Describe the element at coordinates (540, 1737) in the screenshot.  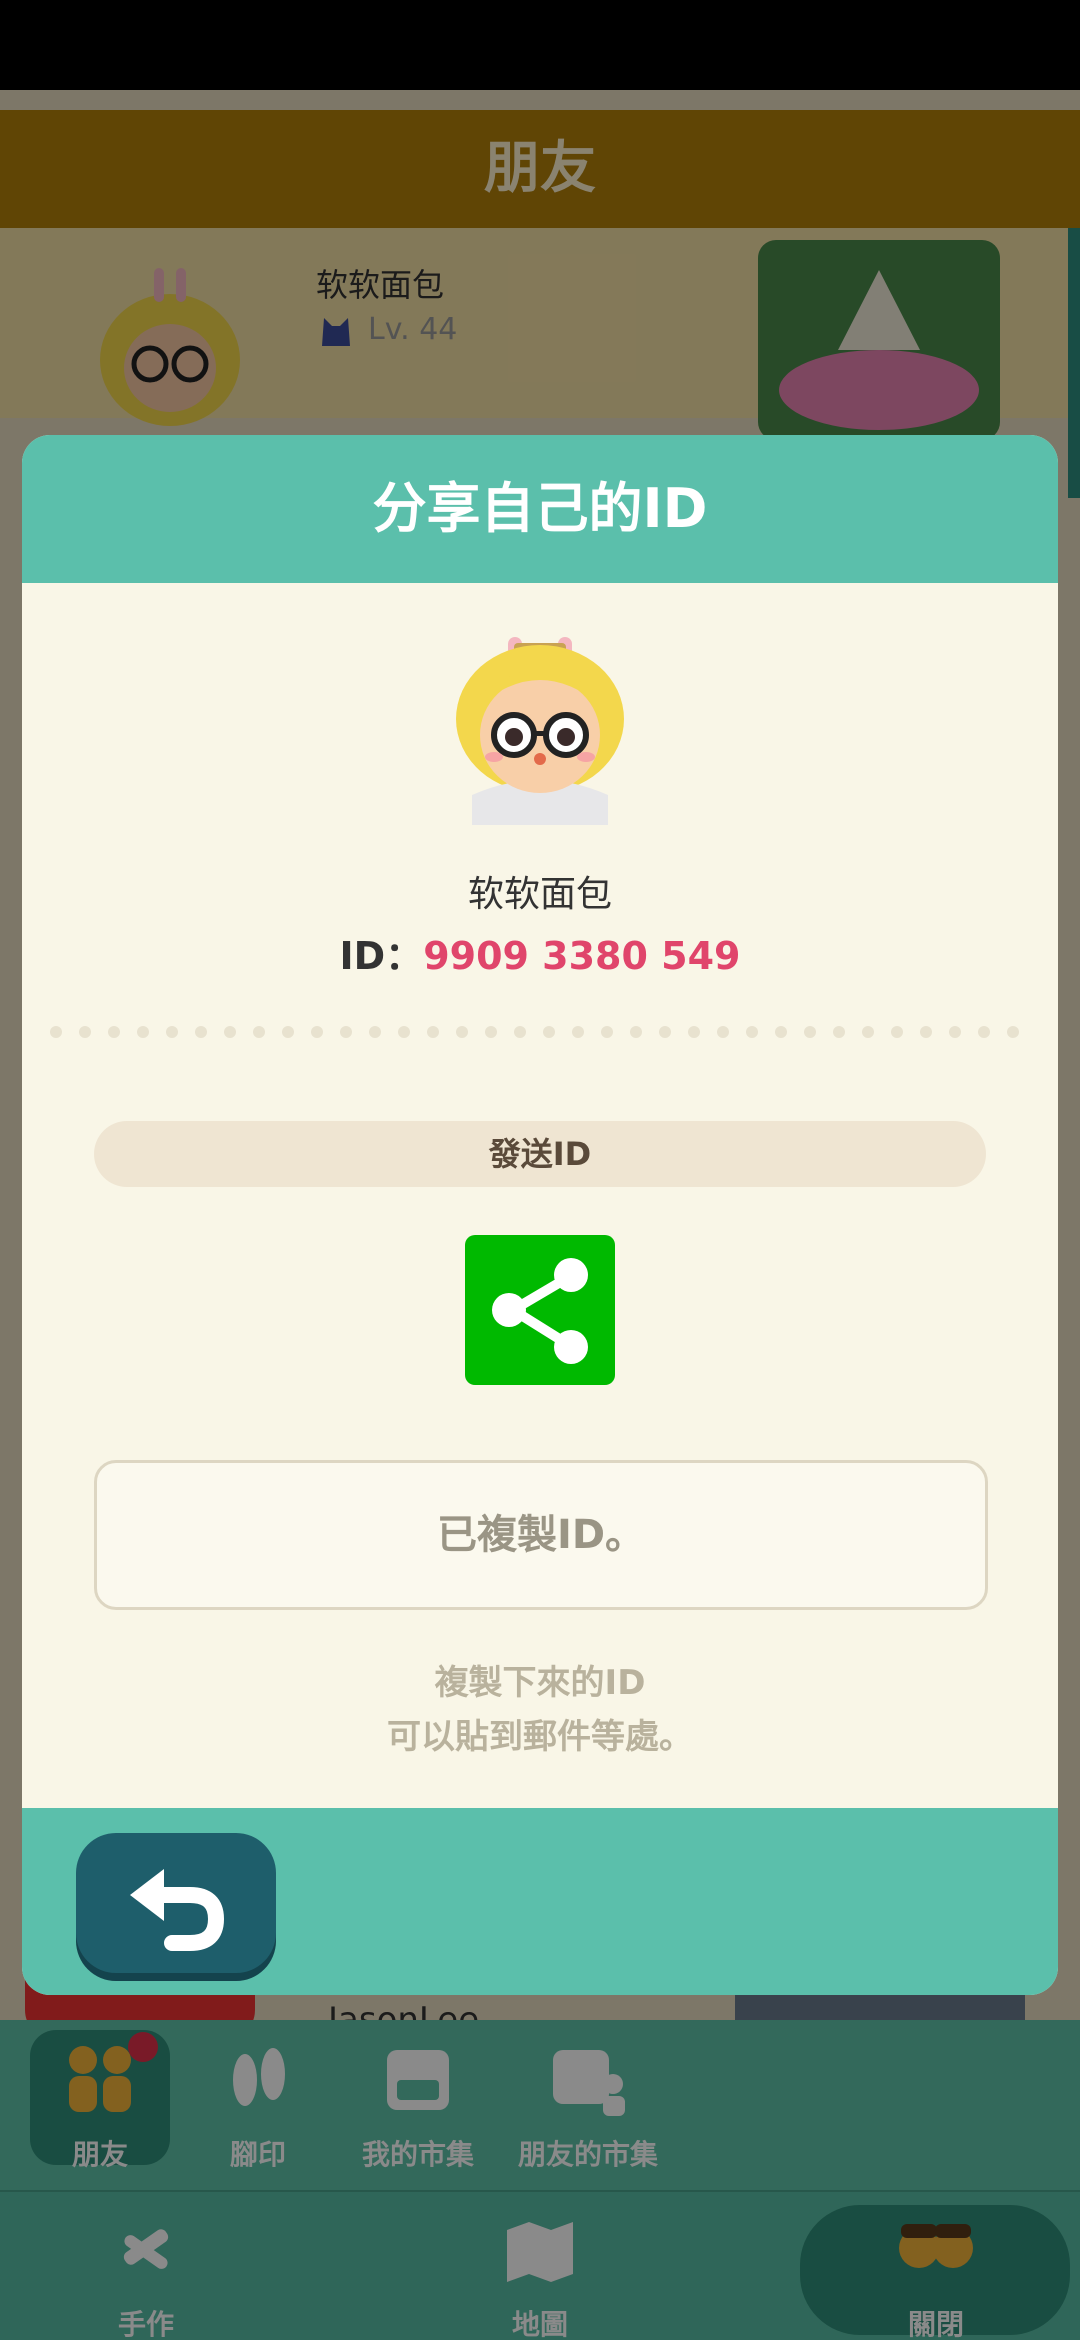
I see `hint-line-2: 可以貼到郵件等處。` at that location.